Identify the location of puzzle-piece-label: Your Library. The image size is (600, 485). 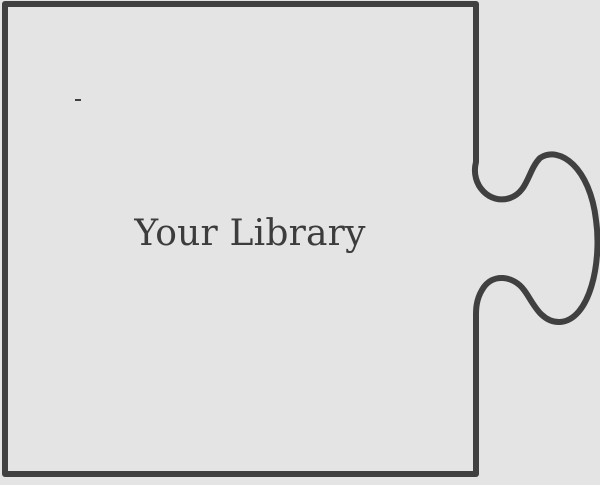
(250, 233).